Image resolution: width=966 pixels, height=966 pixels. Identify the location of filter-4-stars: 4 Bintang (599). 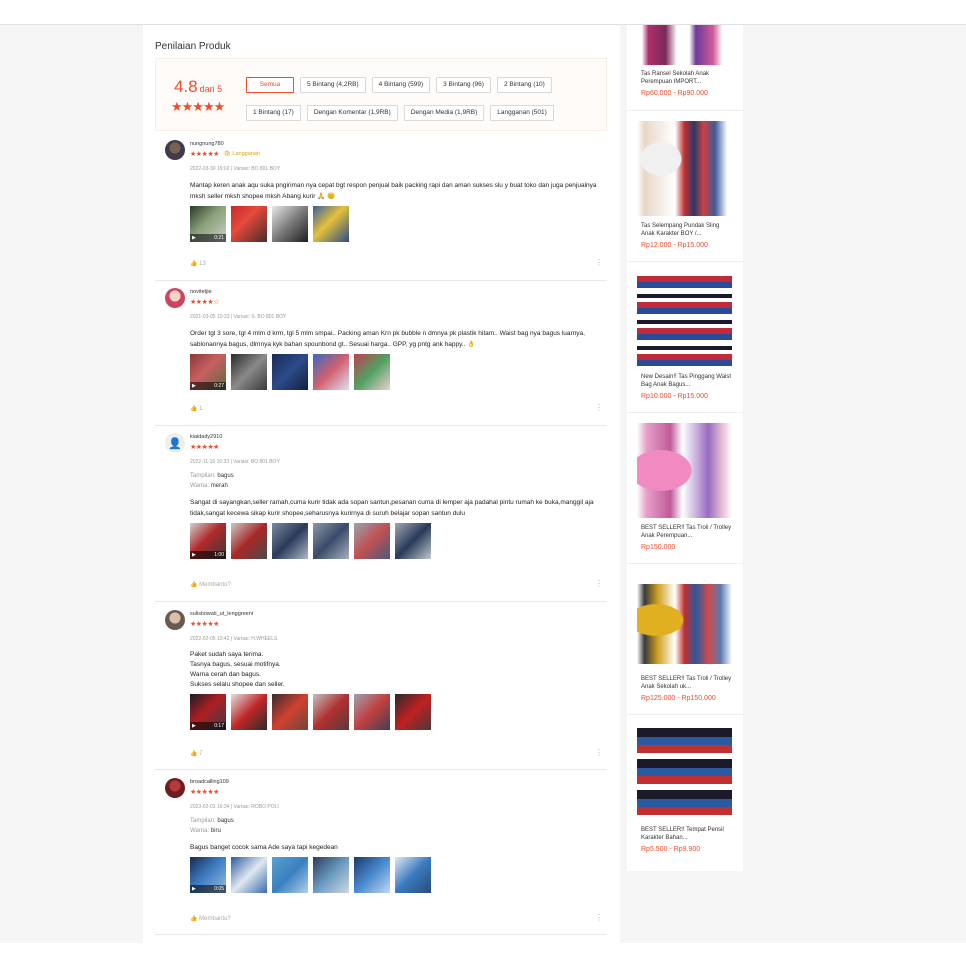
(401, 85).